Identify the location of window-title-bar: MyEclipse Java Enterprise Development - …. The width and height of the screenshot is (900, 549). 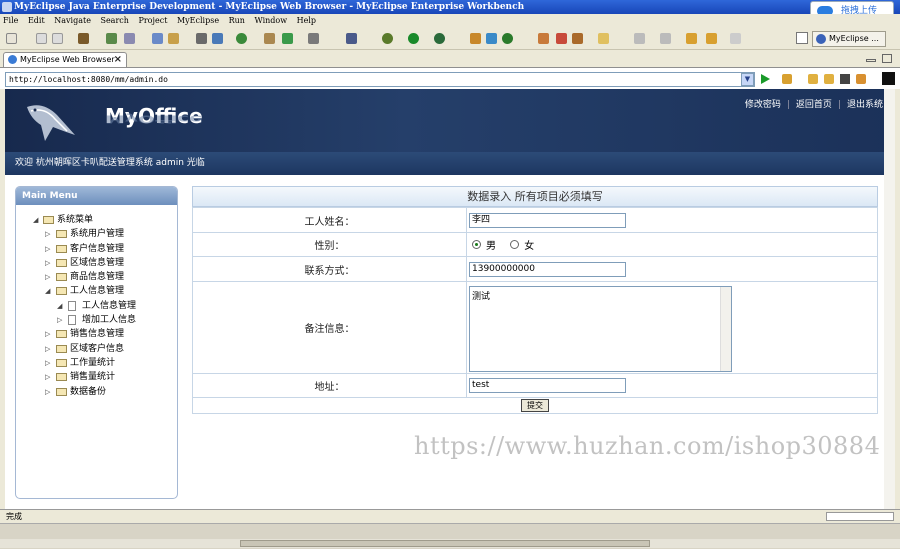
(450, 7).